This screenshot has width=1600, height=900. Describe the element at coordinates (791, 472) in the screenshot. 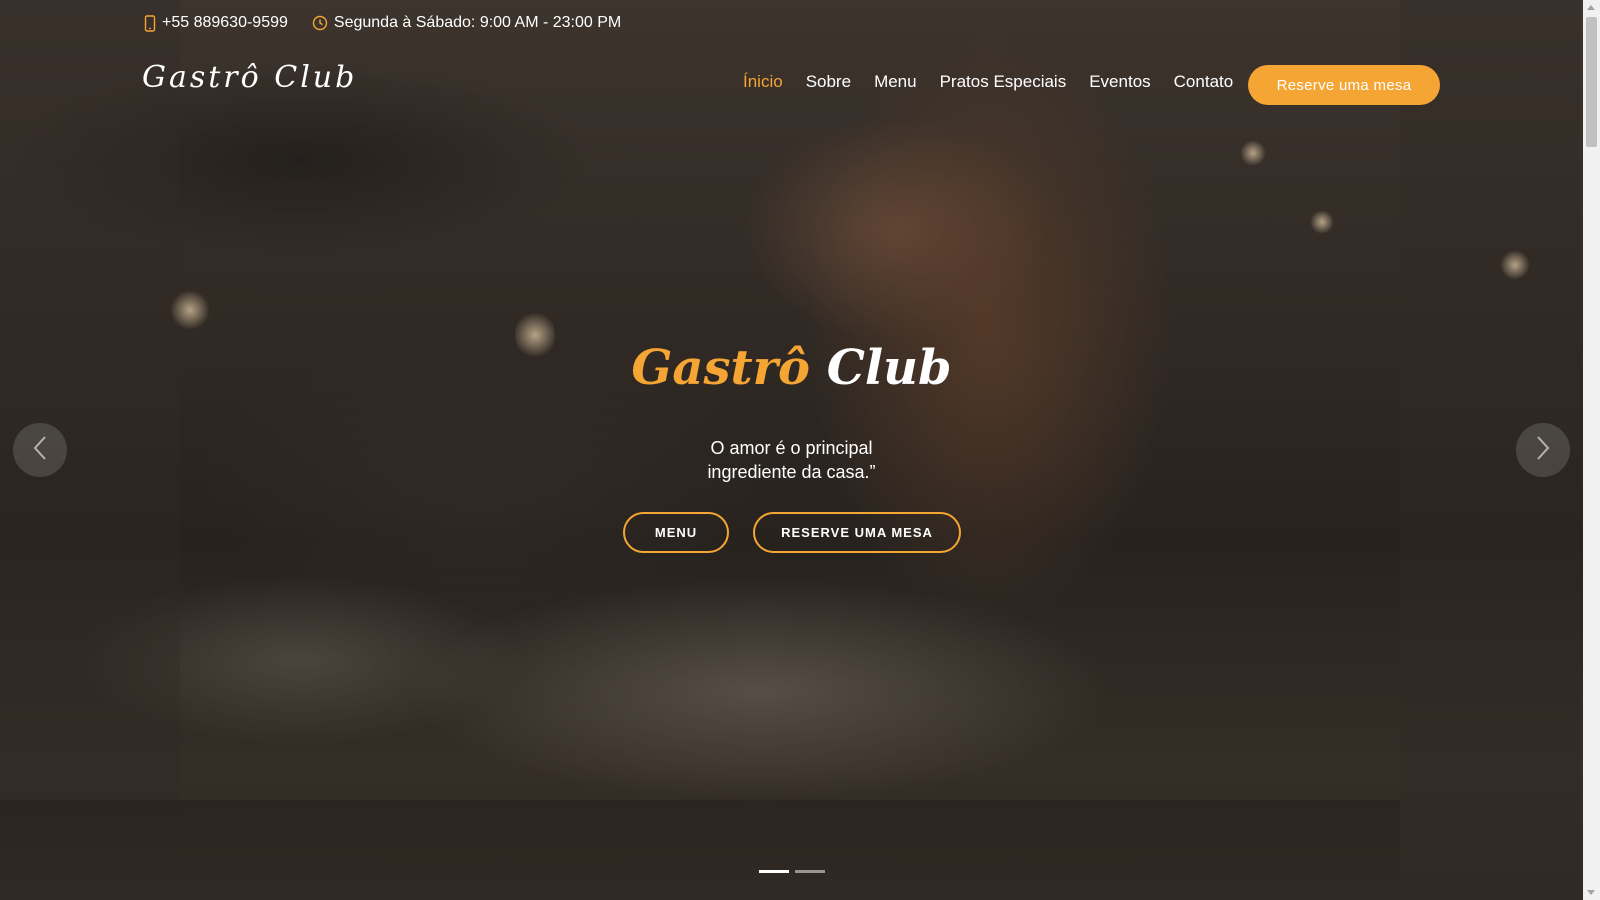

I see `hero-subtitle-line-2: ingrediente da casa.”` at that location.